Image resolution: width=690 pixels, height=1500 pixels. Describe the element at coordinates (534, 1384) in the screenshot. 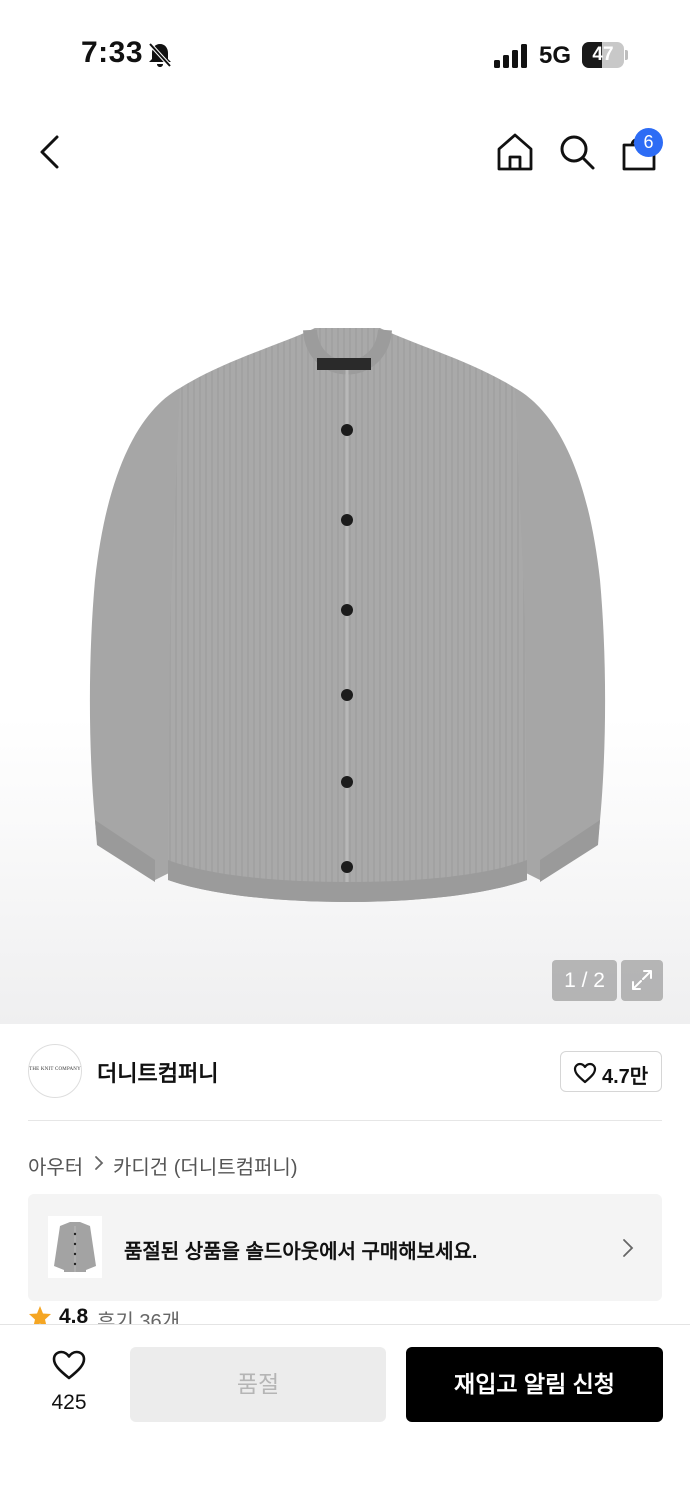

I see `restock-alert-button: 재입고 알림 신청` at that location.